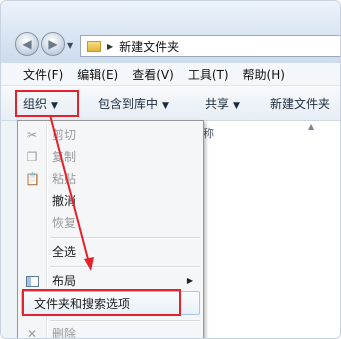  I want to click on menu-bar: 文件(F) 编辑(E) 查看(V) 工具(T) 帮助(H), so click(170, 74).